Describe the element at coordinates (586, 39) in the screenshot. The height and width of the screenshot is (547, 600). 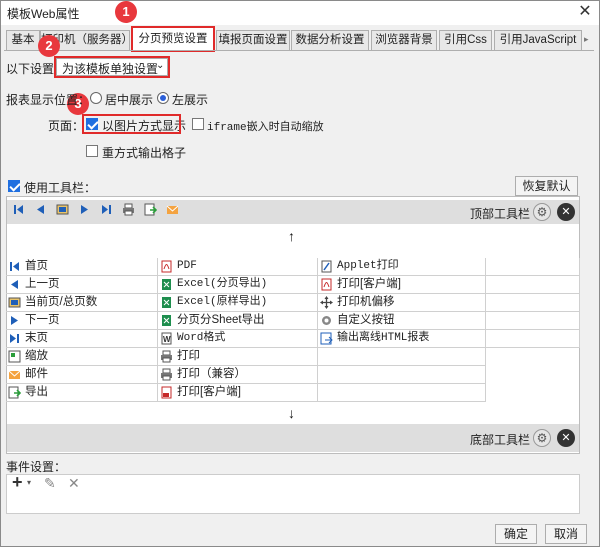
I see `tab-scroll-icon: ▸` at that location.